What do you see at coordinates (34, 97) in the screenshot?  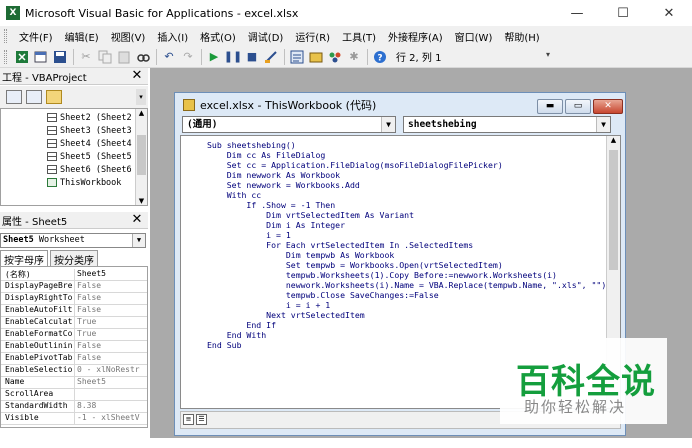 I see `view-object-icon` at bounding box center [34, 97].